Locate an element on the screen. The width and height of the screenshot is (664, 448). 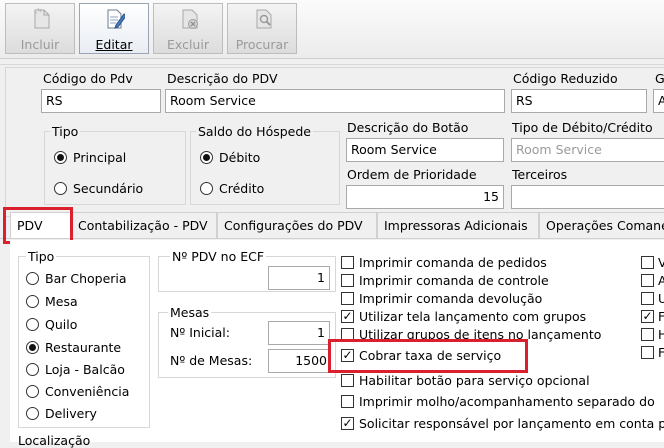
right-opt-4-checkbox: ✓ is located at coordinates (647, 316).